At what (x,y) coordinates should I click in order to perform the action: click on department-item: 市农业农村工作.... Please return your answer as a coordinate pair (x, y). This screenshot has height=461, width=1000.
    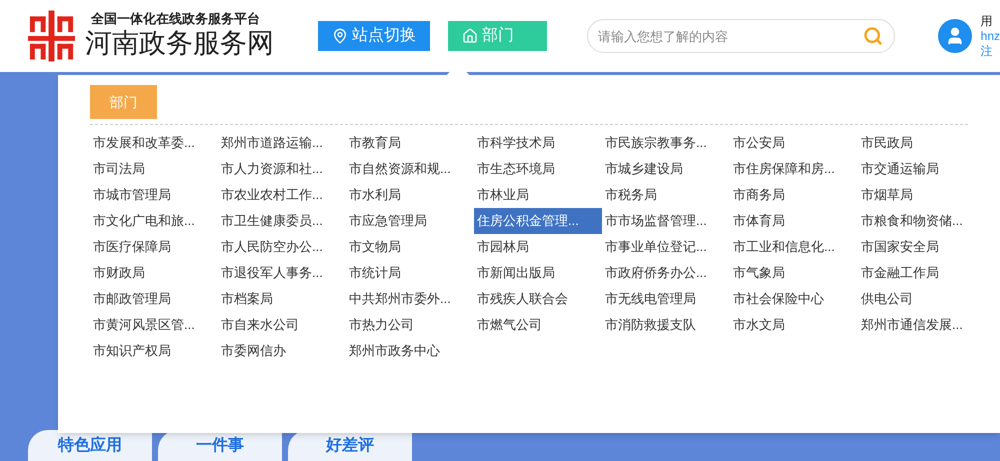
    Looking at the image, I should click on (282, 195).